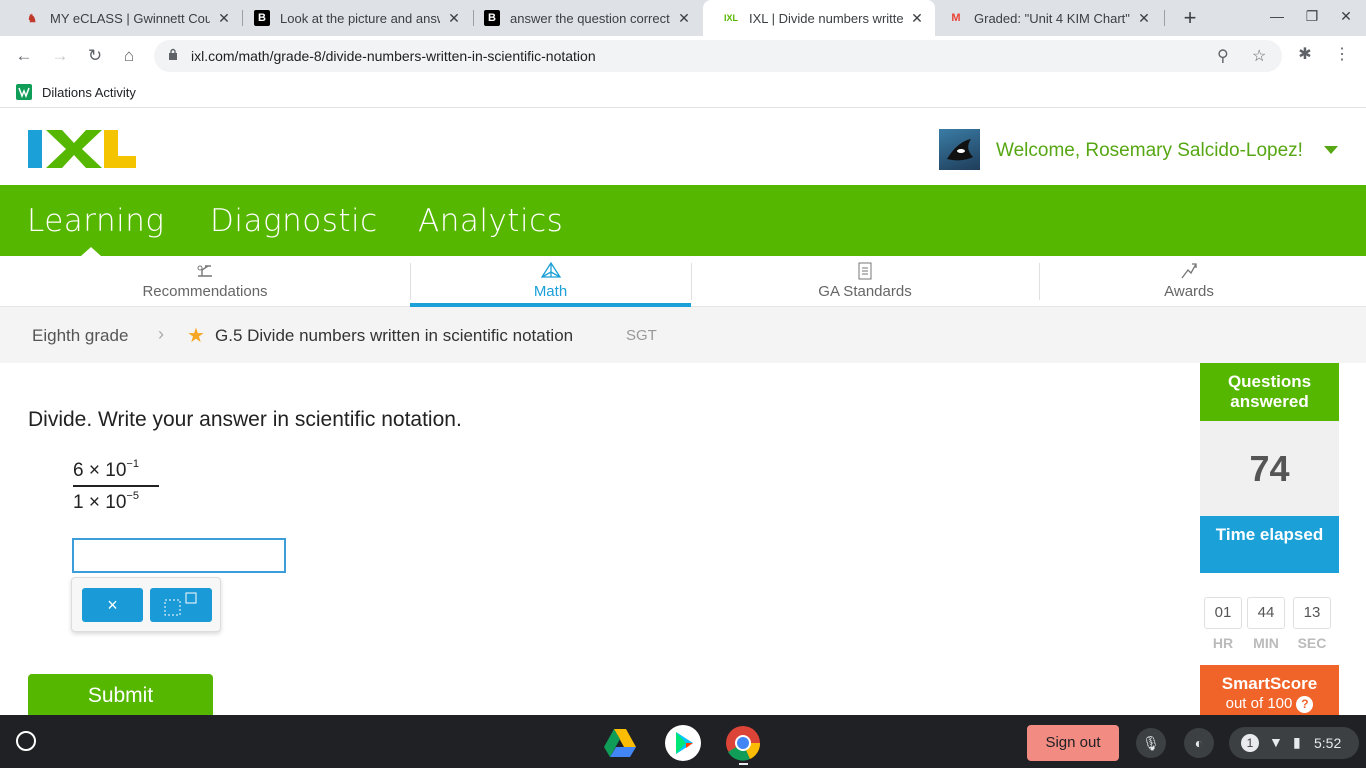 This screenshot has height=768, width=1366. I want to click on ixl-header: Welcome, Rosemary Salcido-Lopez!, so click(683, 146).